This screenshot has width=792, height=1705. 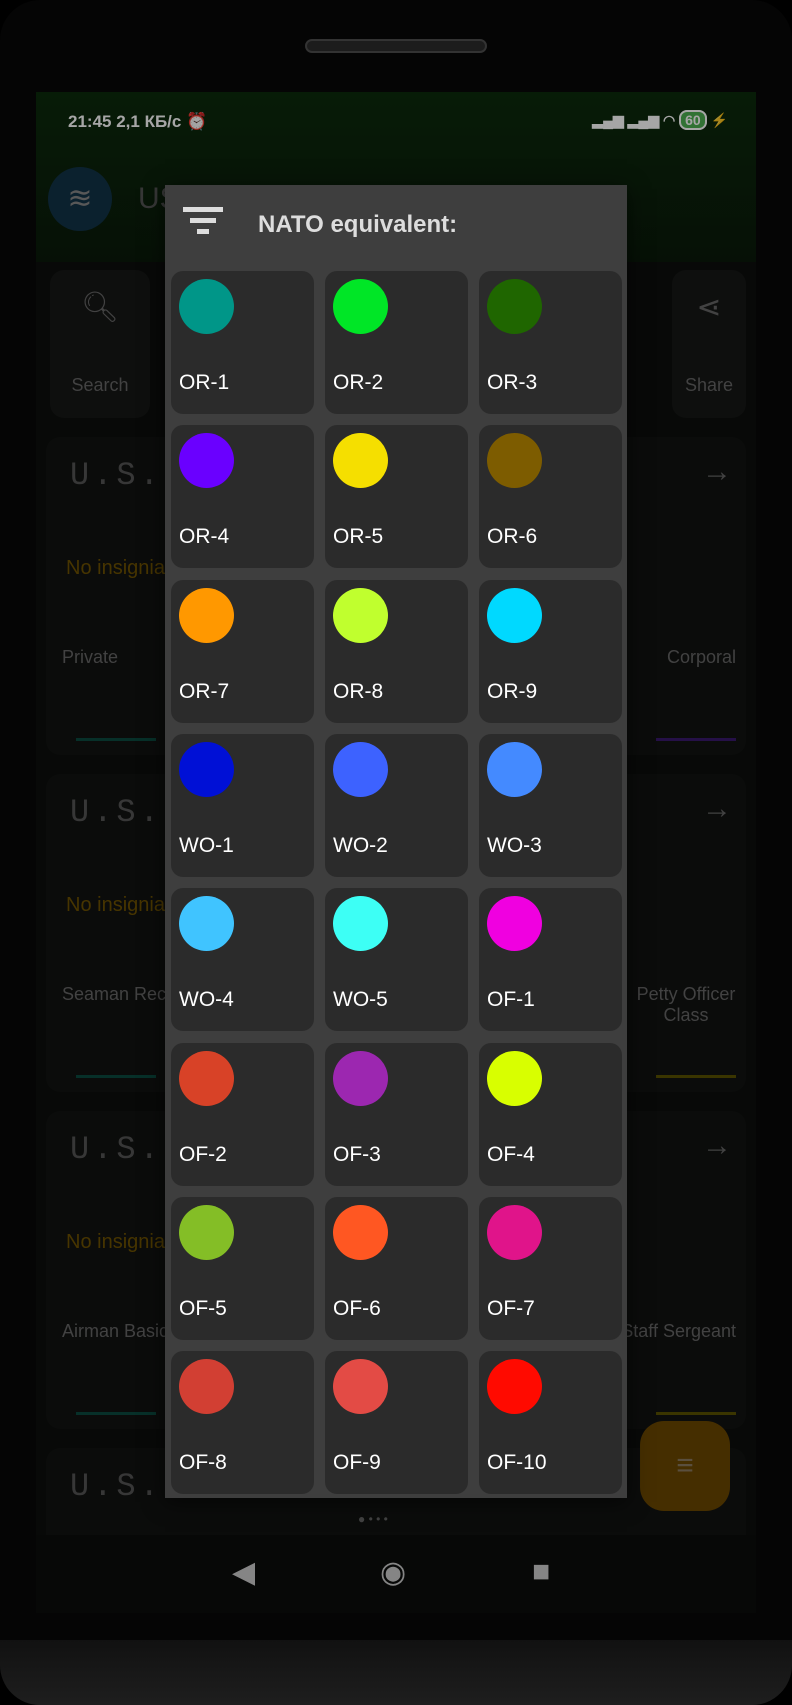 What do you see at coordinates (396, 1114) in the screenshot?
I see `nato-option-of-3: OF-3` at bounding box center [396, 1114].